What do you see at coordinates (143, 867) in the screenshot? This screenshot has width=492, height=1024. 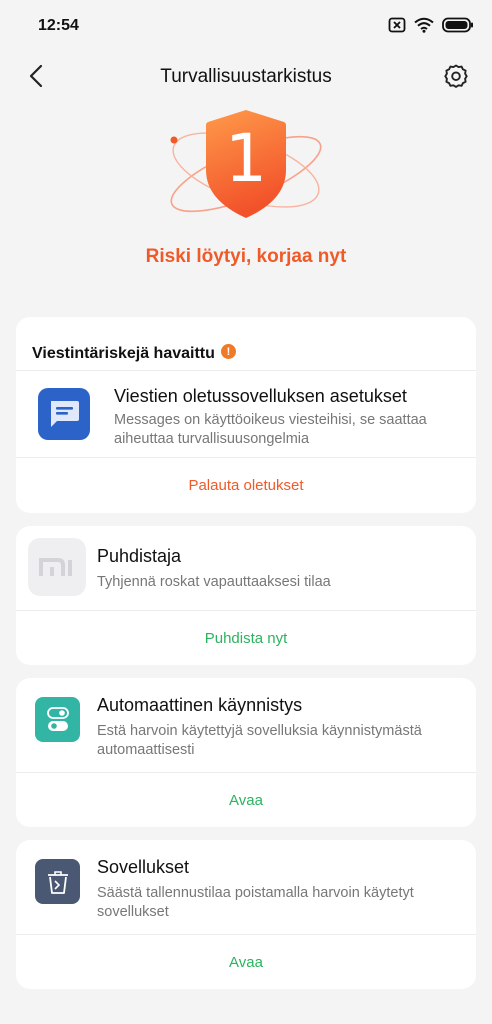 I see `item-title: Sovellukset` at bounding box center [143, 867].